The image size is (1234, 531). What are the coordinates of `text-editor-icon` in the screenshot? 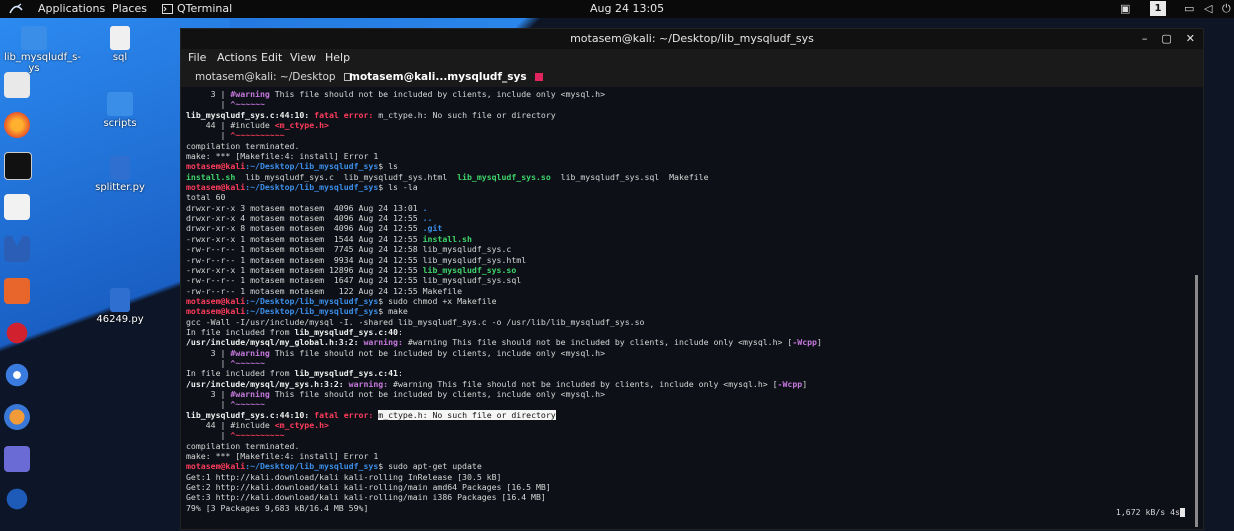 It's located at (17, 207).